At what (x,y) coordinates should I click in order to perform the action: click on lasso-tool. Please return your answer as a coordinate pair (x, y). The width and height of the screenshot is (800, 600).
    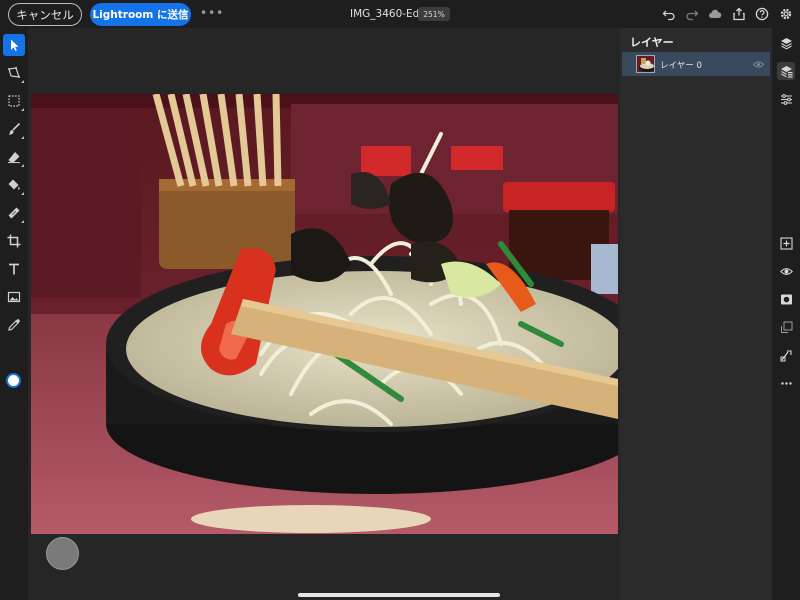
    Looking at the image, I should click on (14, 73).